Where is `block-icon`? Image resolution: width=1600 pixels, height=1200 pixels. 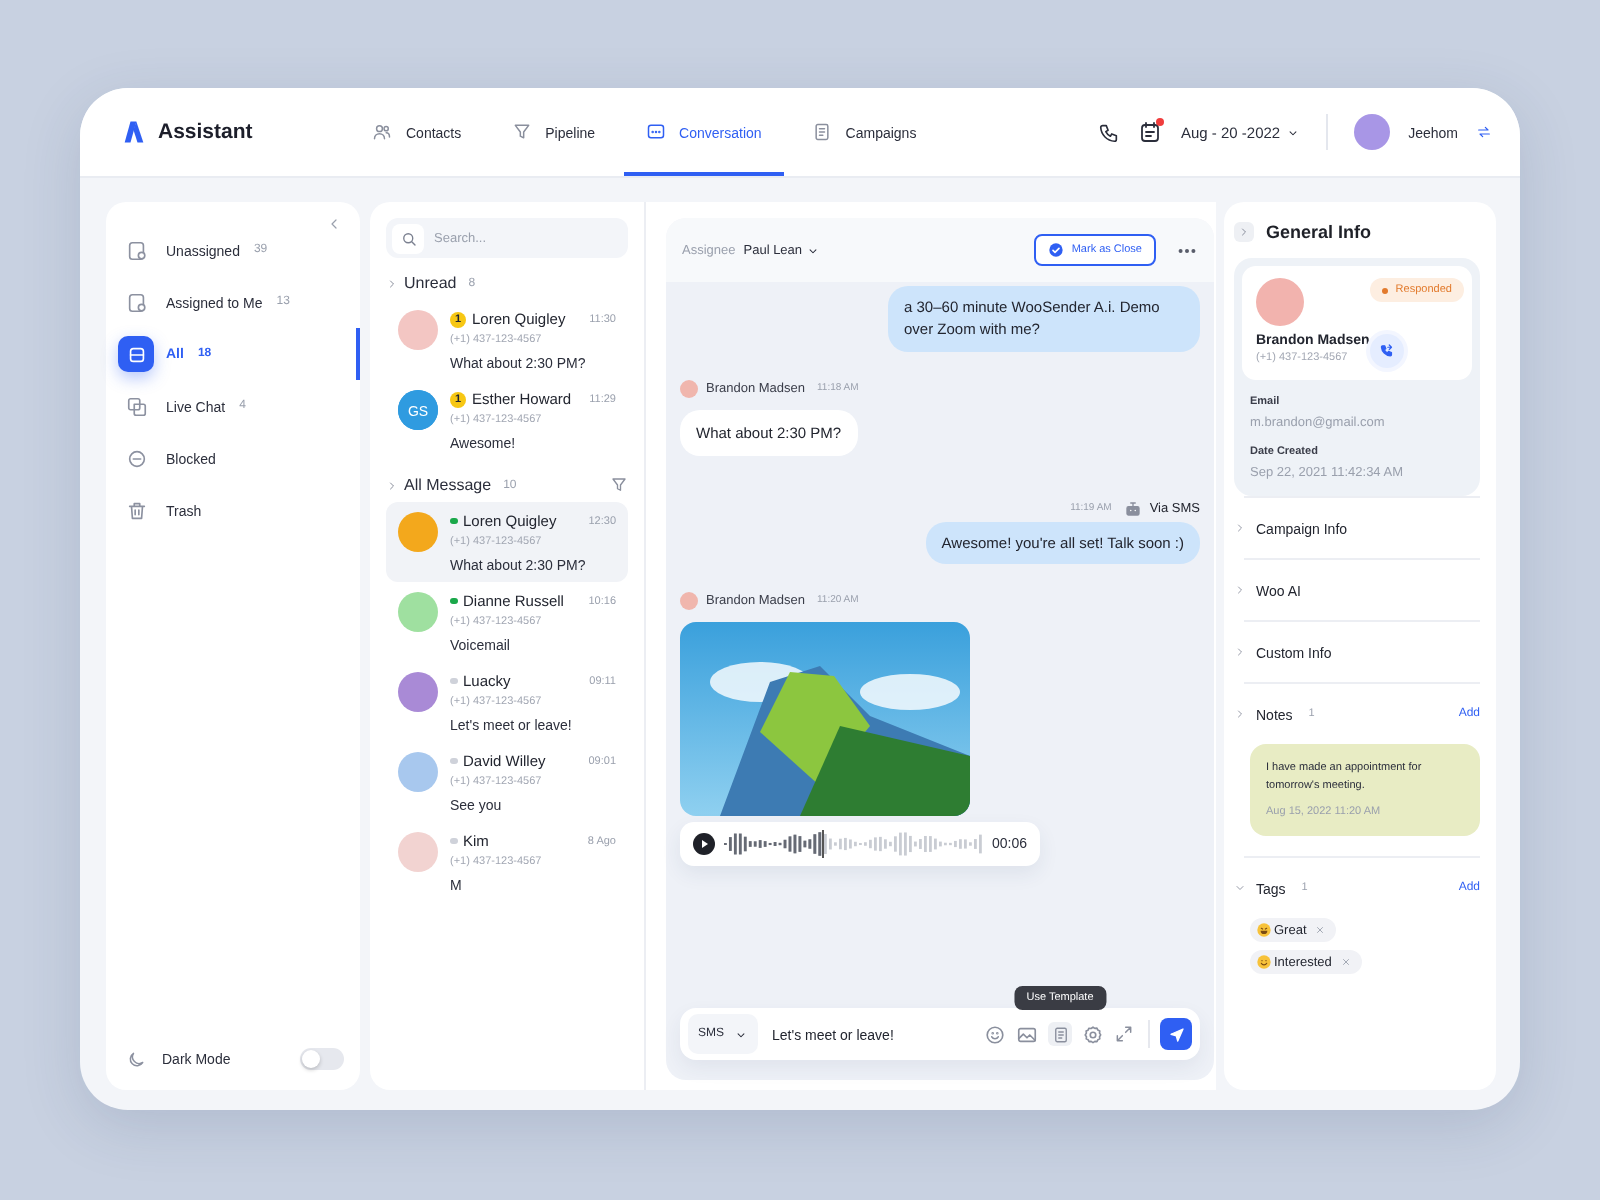
block-icon is located at coordinates (136, 458).